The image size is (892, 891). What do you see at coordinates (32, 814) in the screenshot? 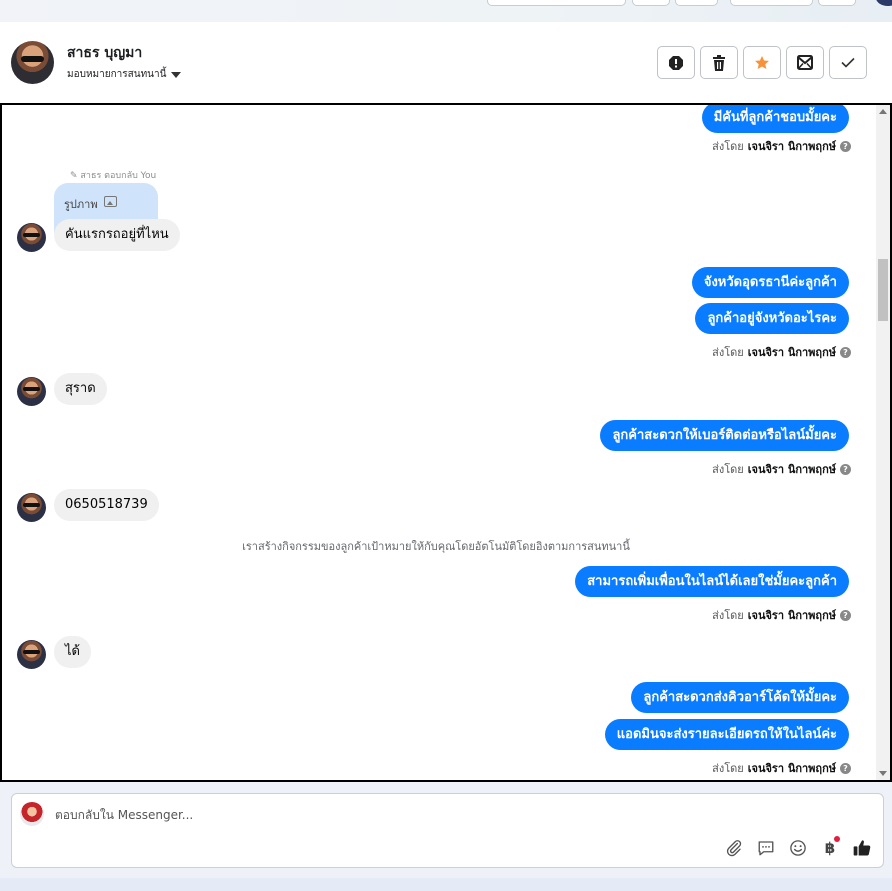
I see `page-avatar` at bounding box center [32, 814].